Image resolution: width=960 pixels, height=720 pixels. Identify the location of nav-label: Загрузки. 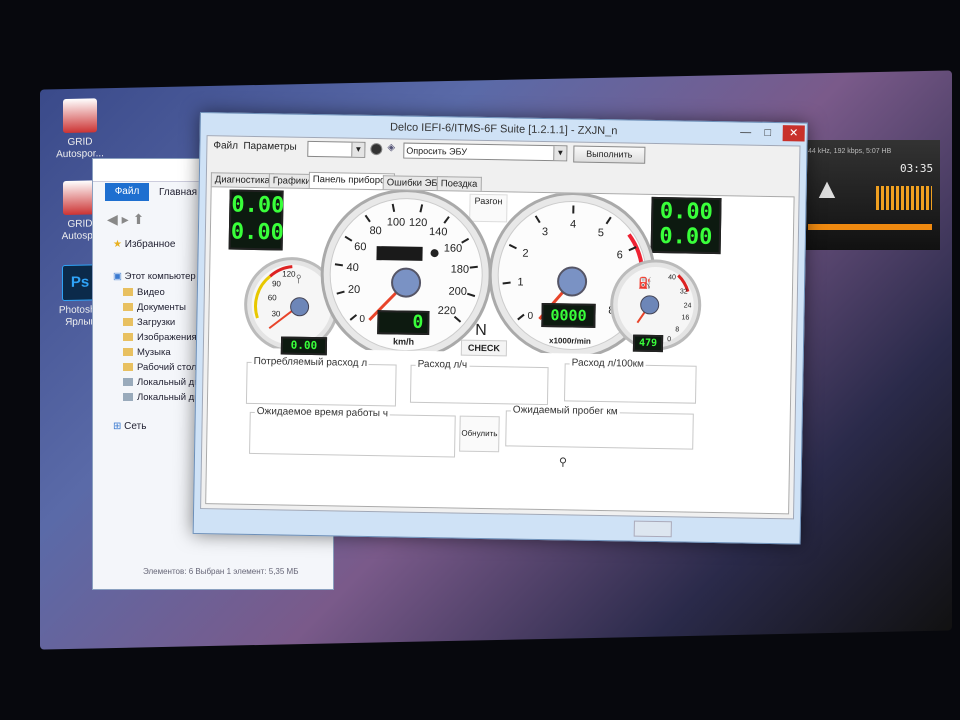
(156, 322).